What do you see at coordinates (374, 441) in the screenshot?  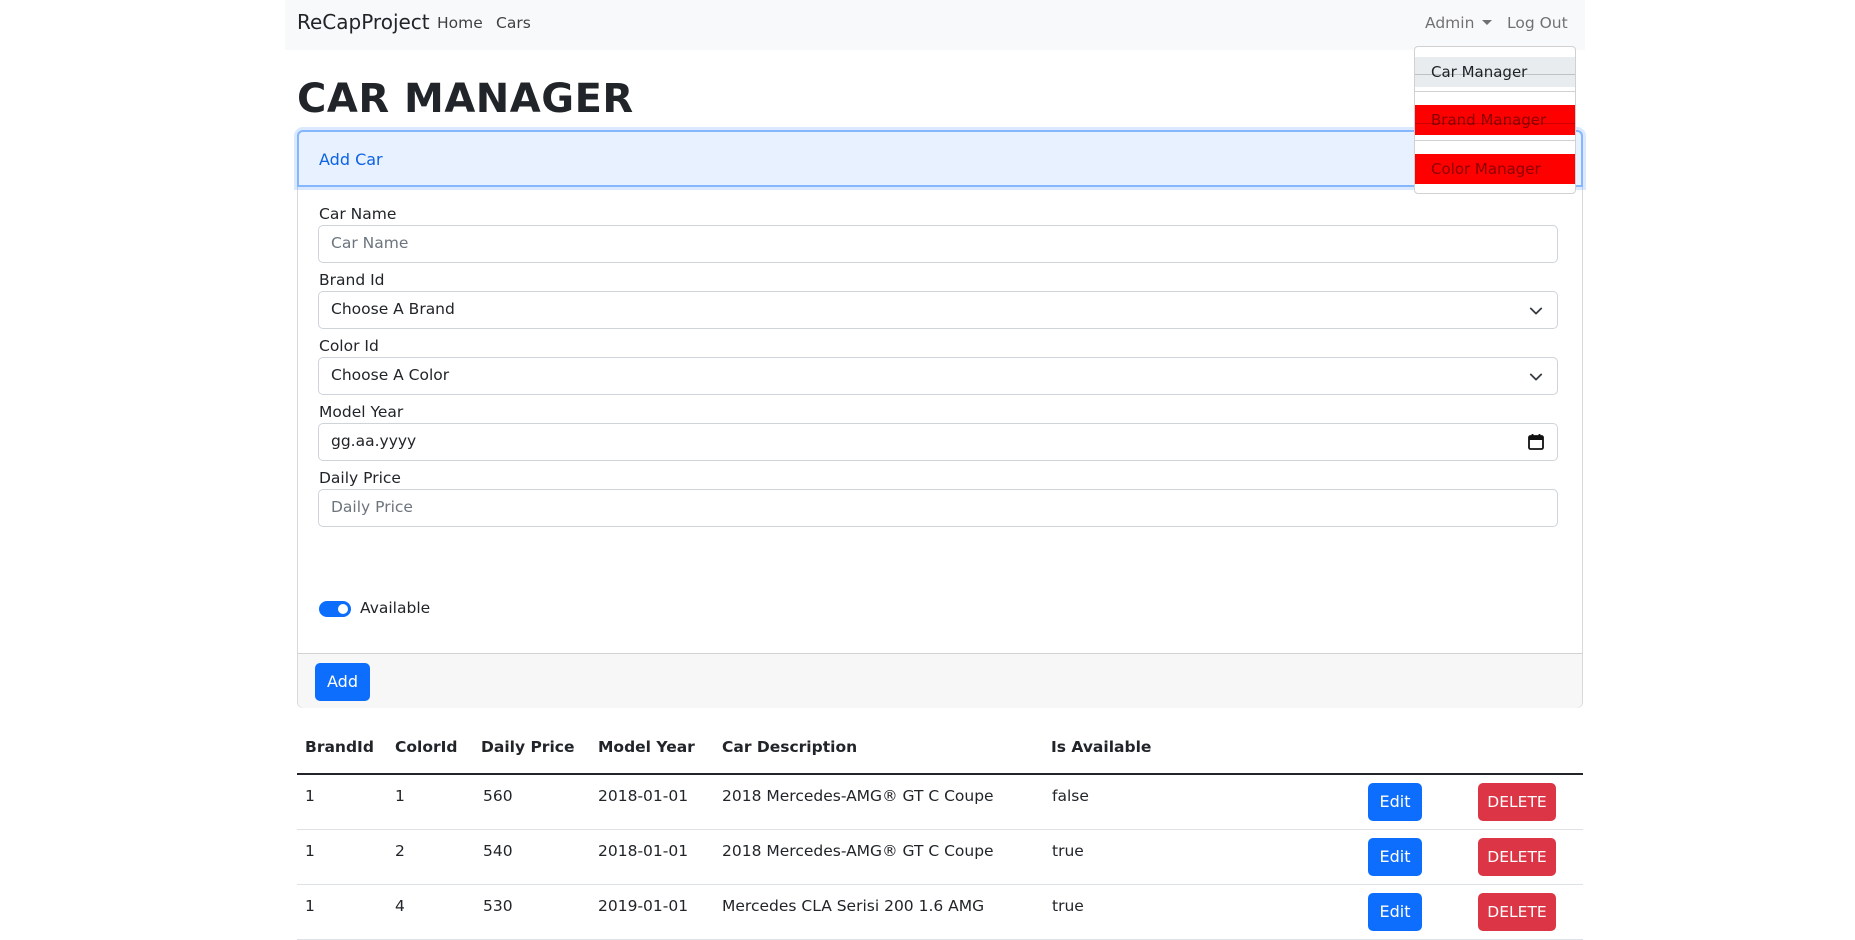 I see `model-year-value: gg.aa.yyyy` at bounding box center [374, 441].